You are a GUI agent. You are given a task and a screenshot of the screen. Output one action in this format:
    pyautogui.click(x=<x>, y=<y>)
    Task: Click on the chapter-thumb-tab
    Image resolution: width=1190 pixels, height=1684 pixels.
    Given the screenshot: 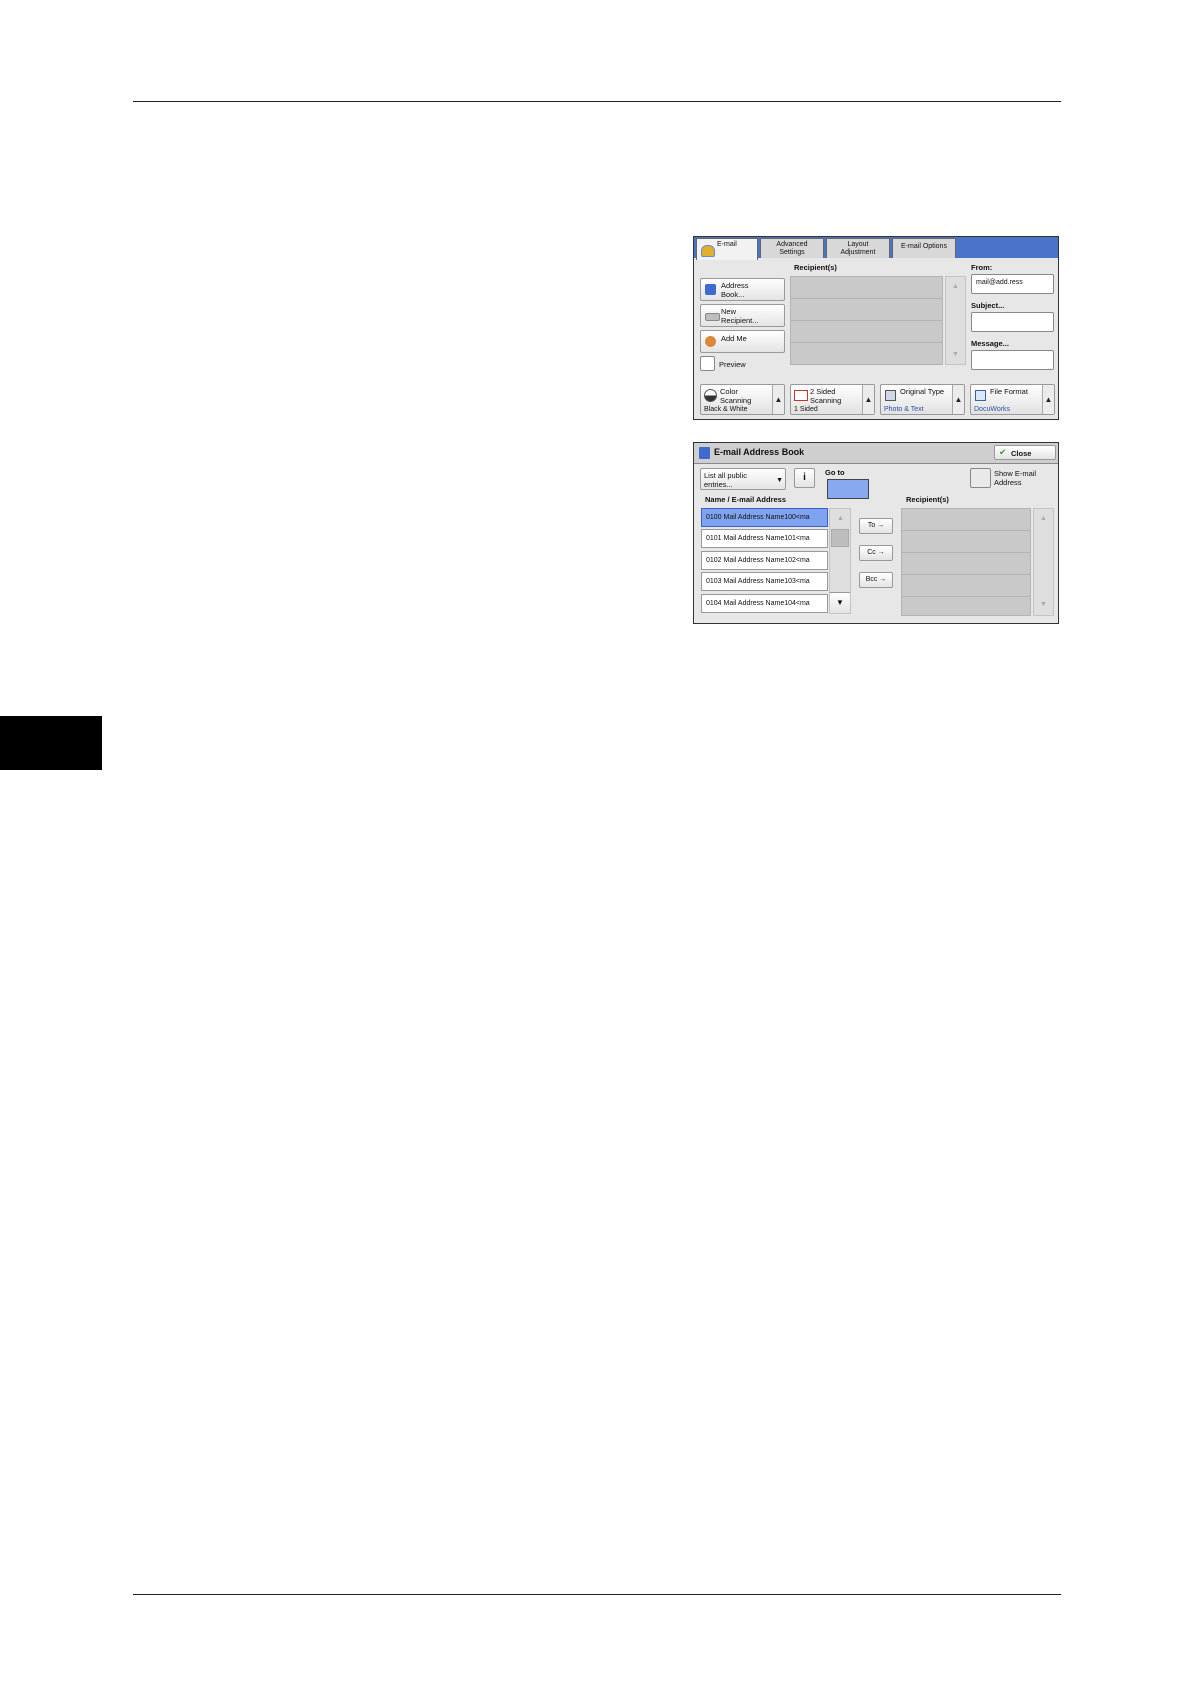 What is the action you would take?
    pyautogui.click(x=51, y=743)
    